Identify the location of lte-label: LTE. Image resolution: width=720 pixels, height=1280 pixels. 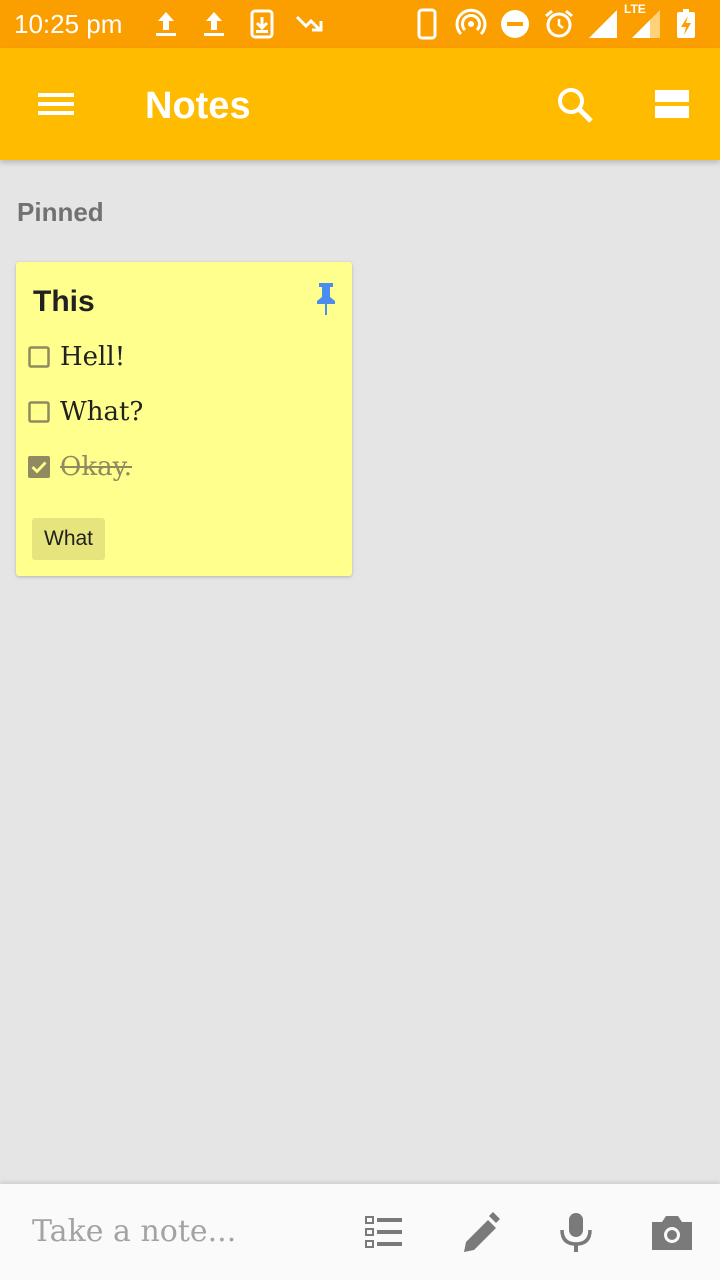
(635, 9).